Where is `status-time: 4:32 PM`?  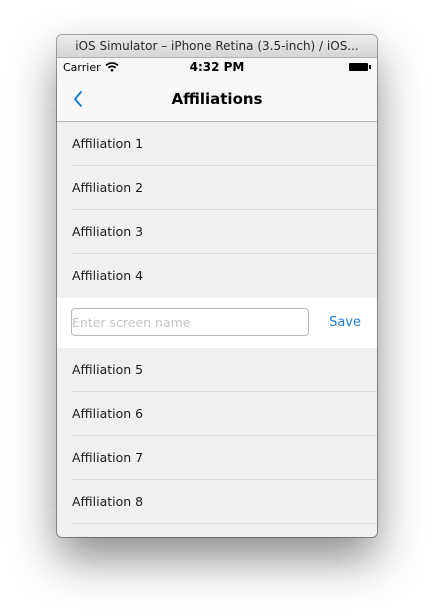
status-time: 4:32 PM is located at coordinates (217, 67).